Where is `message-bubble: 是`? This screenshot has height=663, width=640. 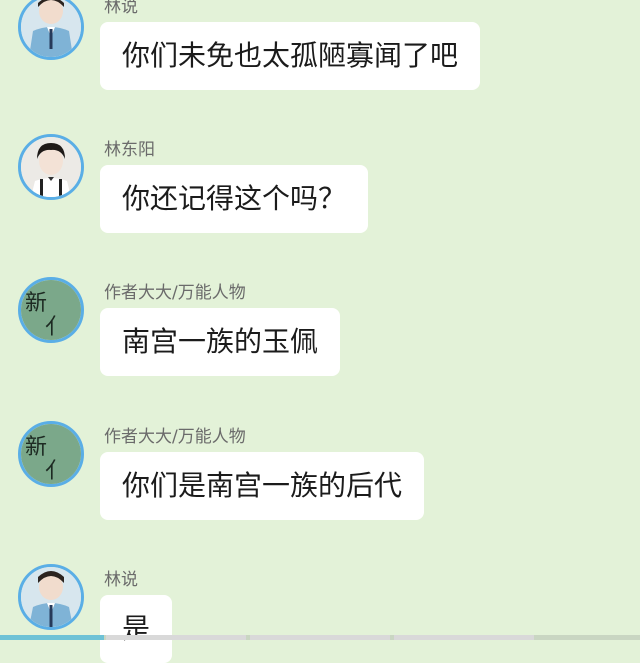
message-bubble: 是 is located at coordinates (136, 629).